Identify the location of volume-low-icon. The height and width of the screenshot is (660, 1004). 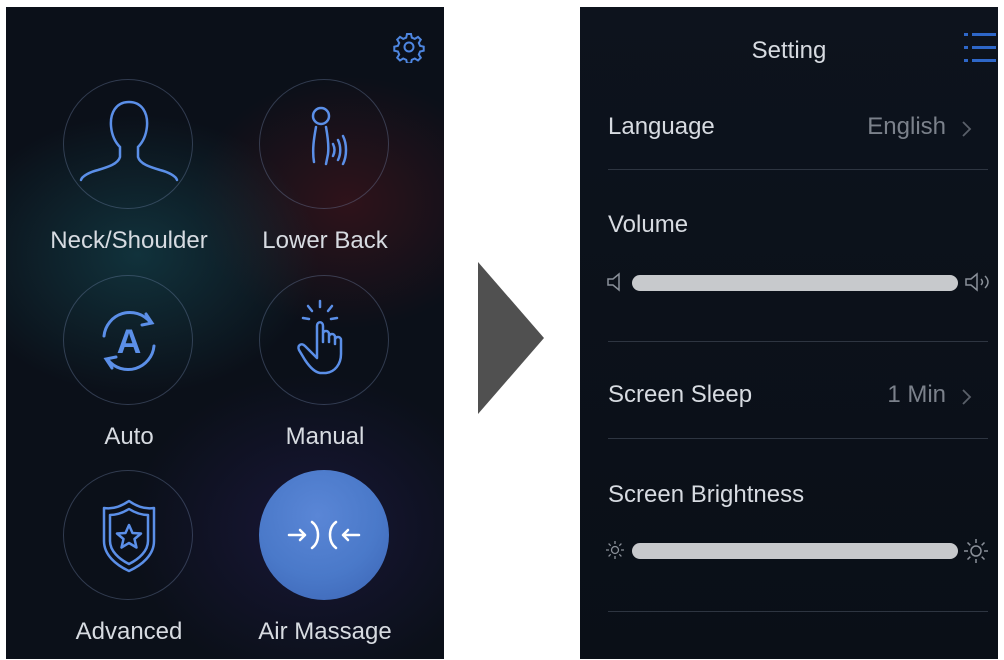
(613, 282).